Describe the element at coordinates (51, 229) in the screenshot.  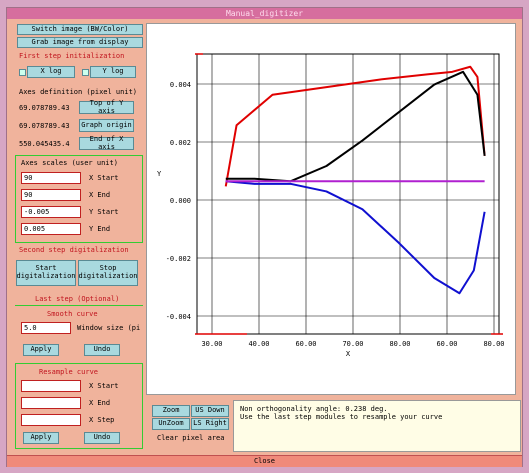
I see `y-end-input: 0.005` at that location.